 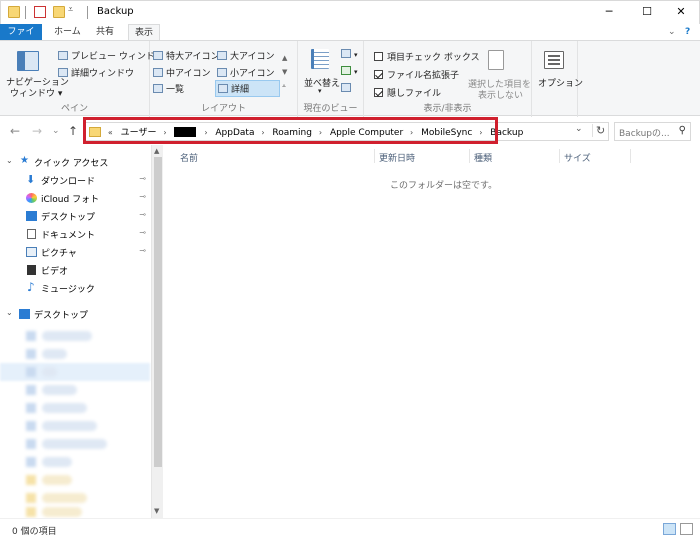 What do you see at coordinates (68, 236) in the screenshot?
I see `nav-item-label: ドキュメント` at bounding box center [68, 236].